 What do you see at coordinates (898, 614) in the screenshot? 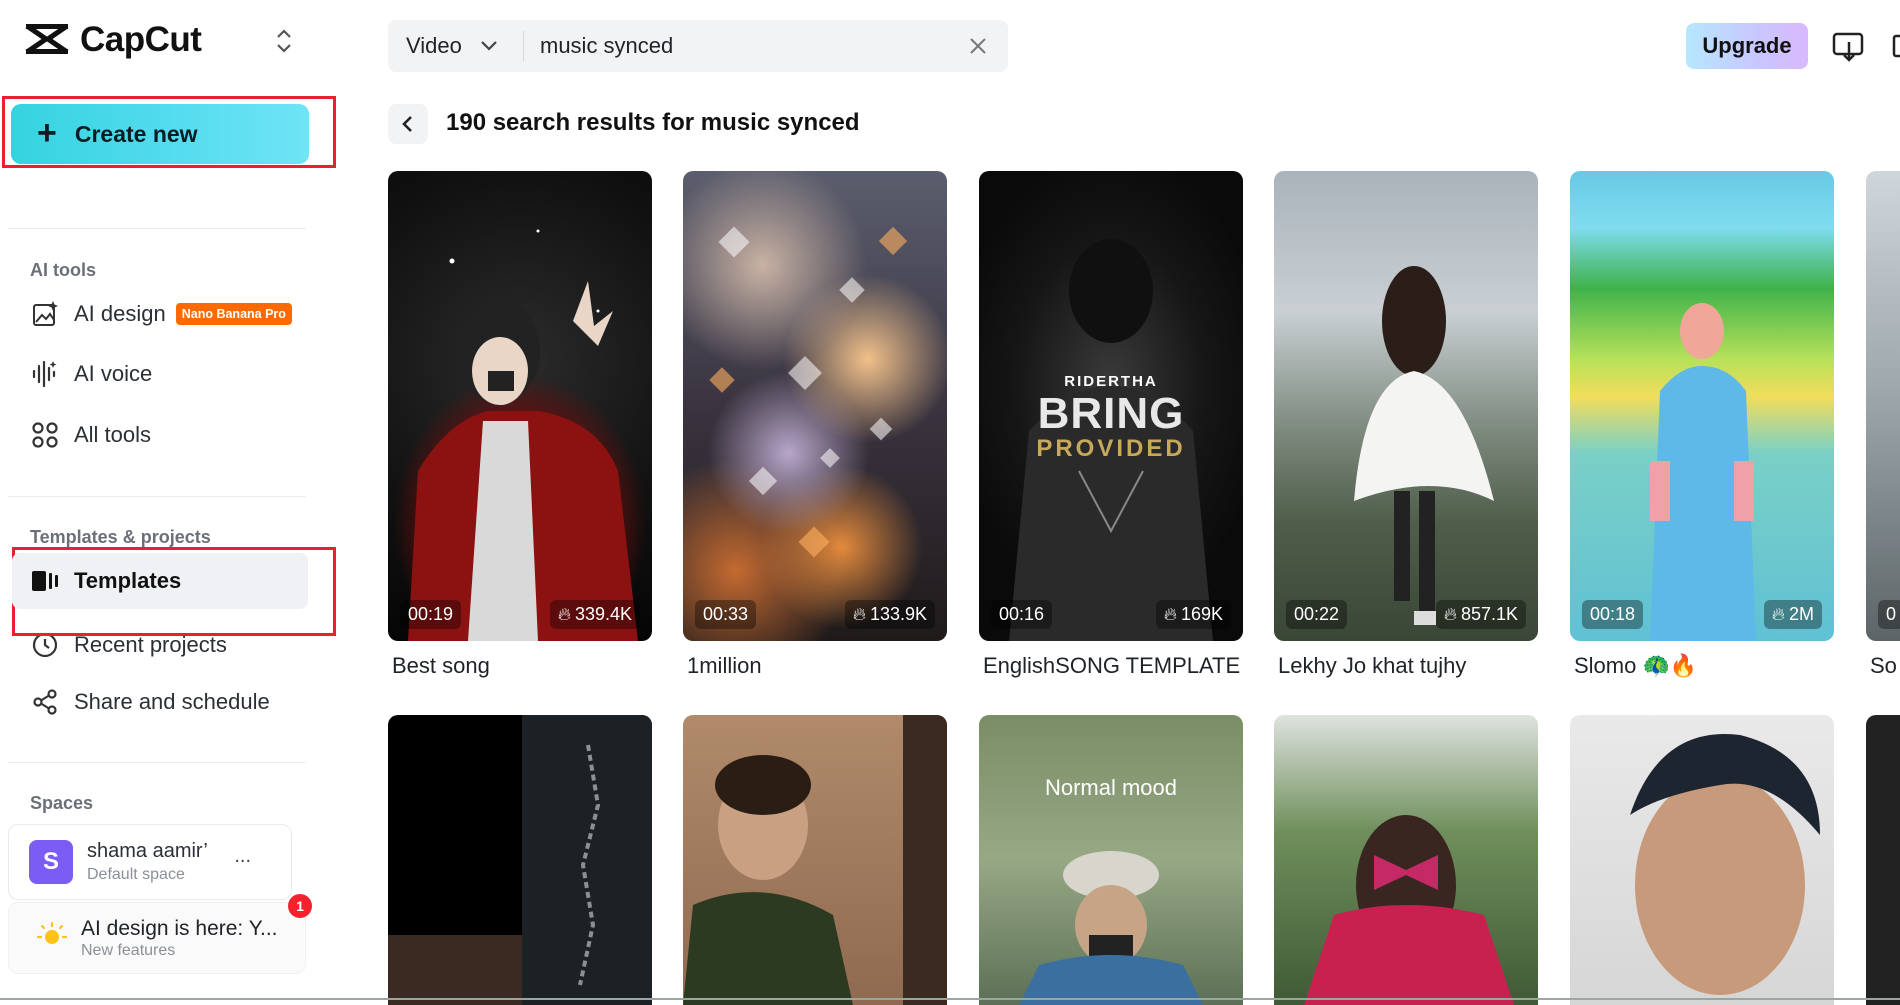
I see `views-value: 133.9K` at bounding box center [898, 614].